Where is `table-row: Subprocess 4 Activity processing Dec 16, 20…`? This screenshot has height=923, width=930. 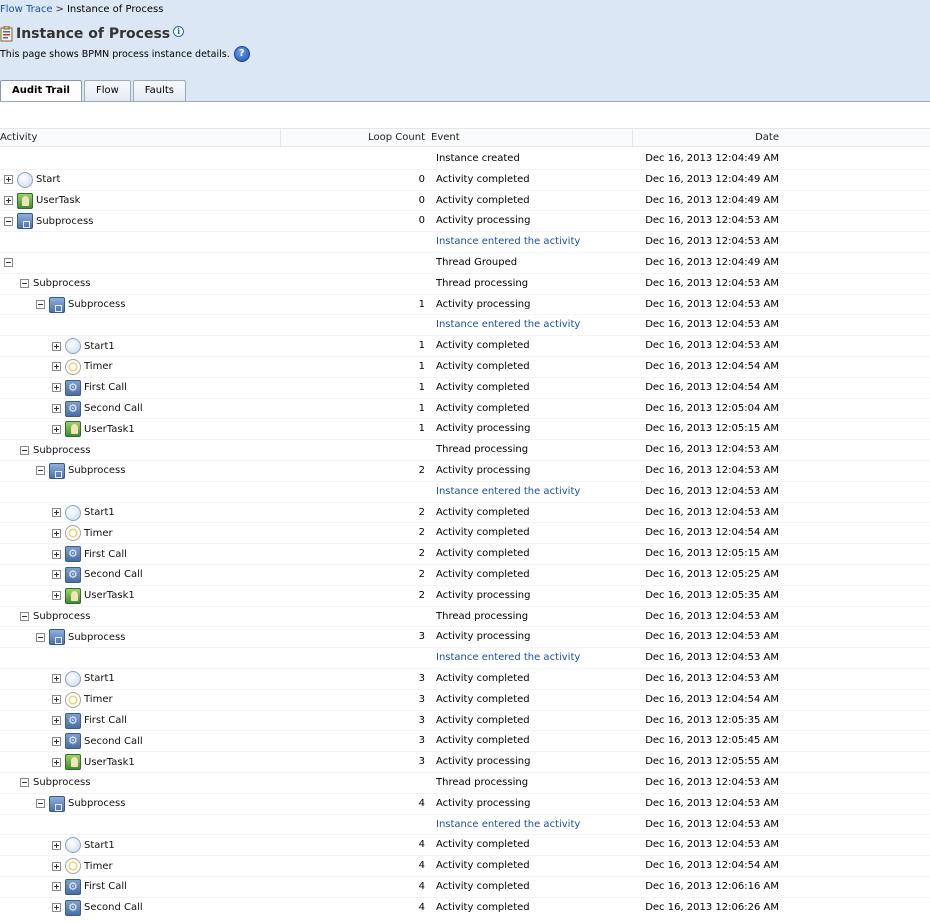
table-row: Subprocess 4 Activity processing Dec 16, 20… is located at coordinates (465, 804).